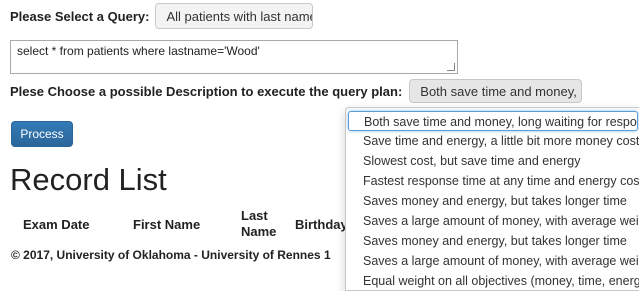 This screenshot has height=291, width=639. I want to click on plan-select-value: Both save time and money, lo, so click(501, 91).